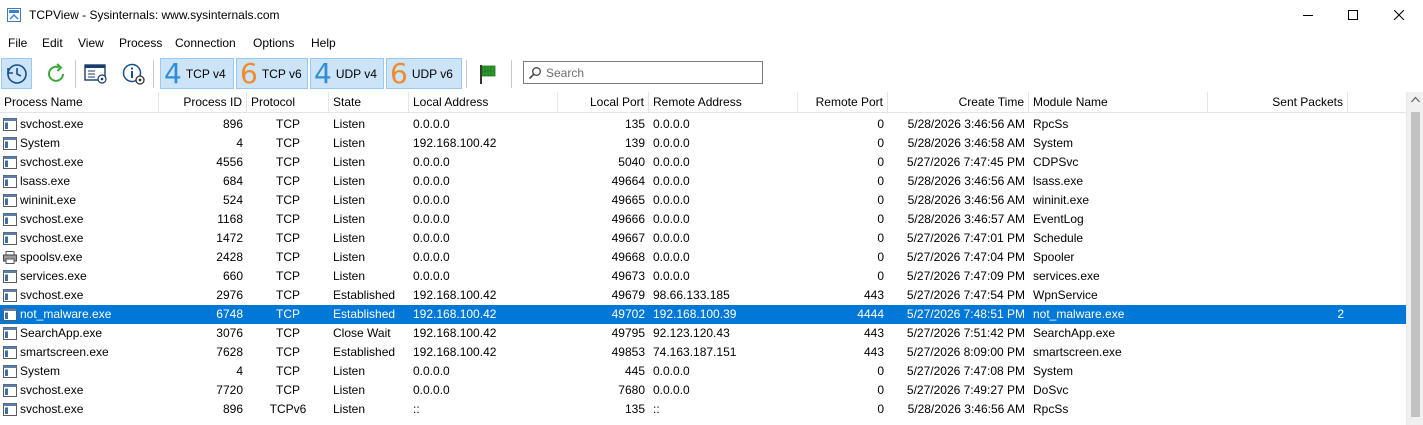 The height and width of the screenshot is (425, 1423). I want to click on cell-process-id: 684, so click(232, 181).